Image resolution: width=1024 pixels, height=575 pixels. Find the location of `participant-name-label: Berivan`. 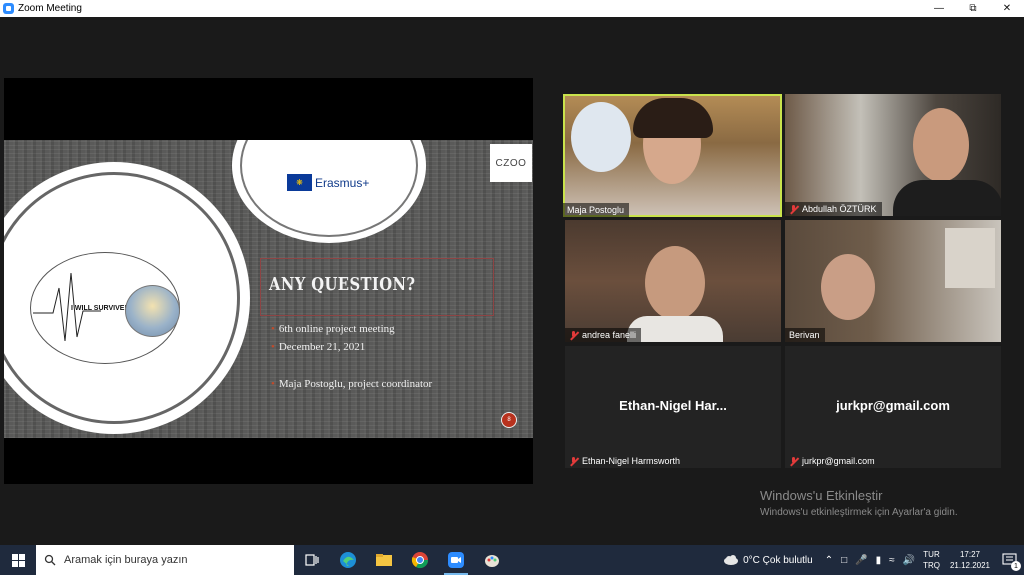

participant-name-label: Berivan is located at coordinates (805, 335).